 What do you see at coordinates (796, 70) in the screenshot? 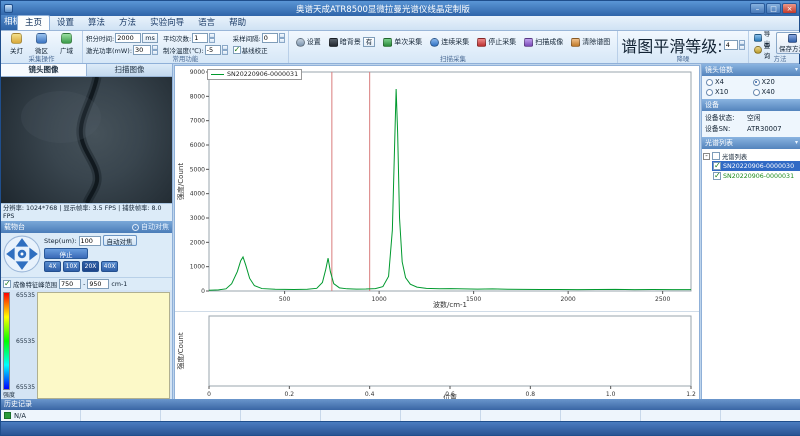
I see `collapse-icon: ▾` at bounding box center [796, 70].